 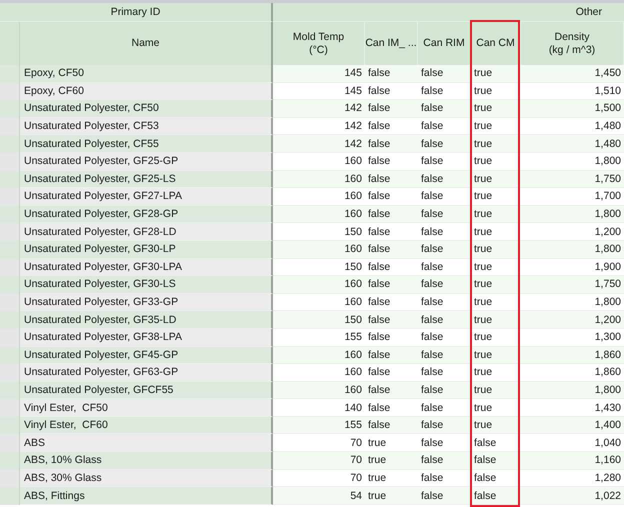 What do you see at coordinates (448, 12) in the screenshot?
I see `group-header: Other` at bounding box center [448, 12].